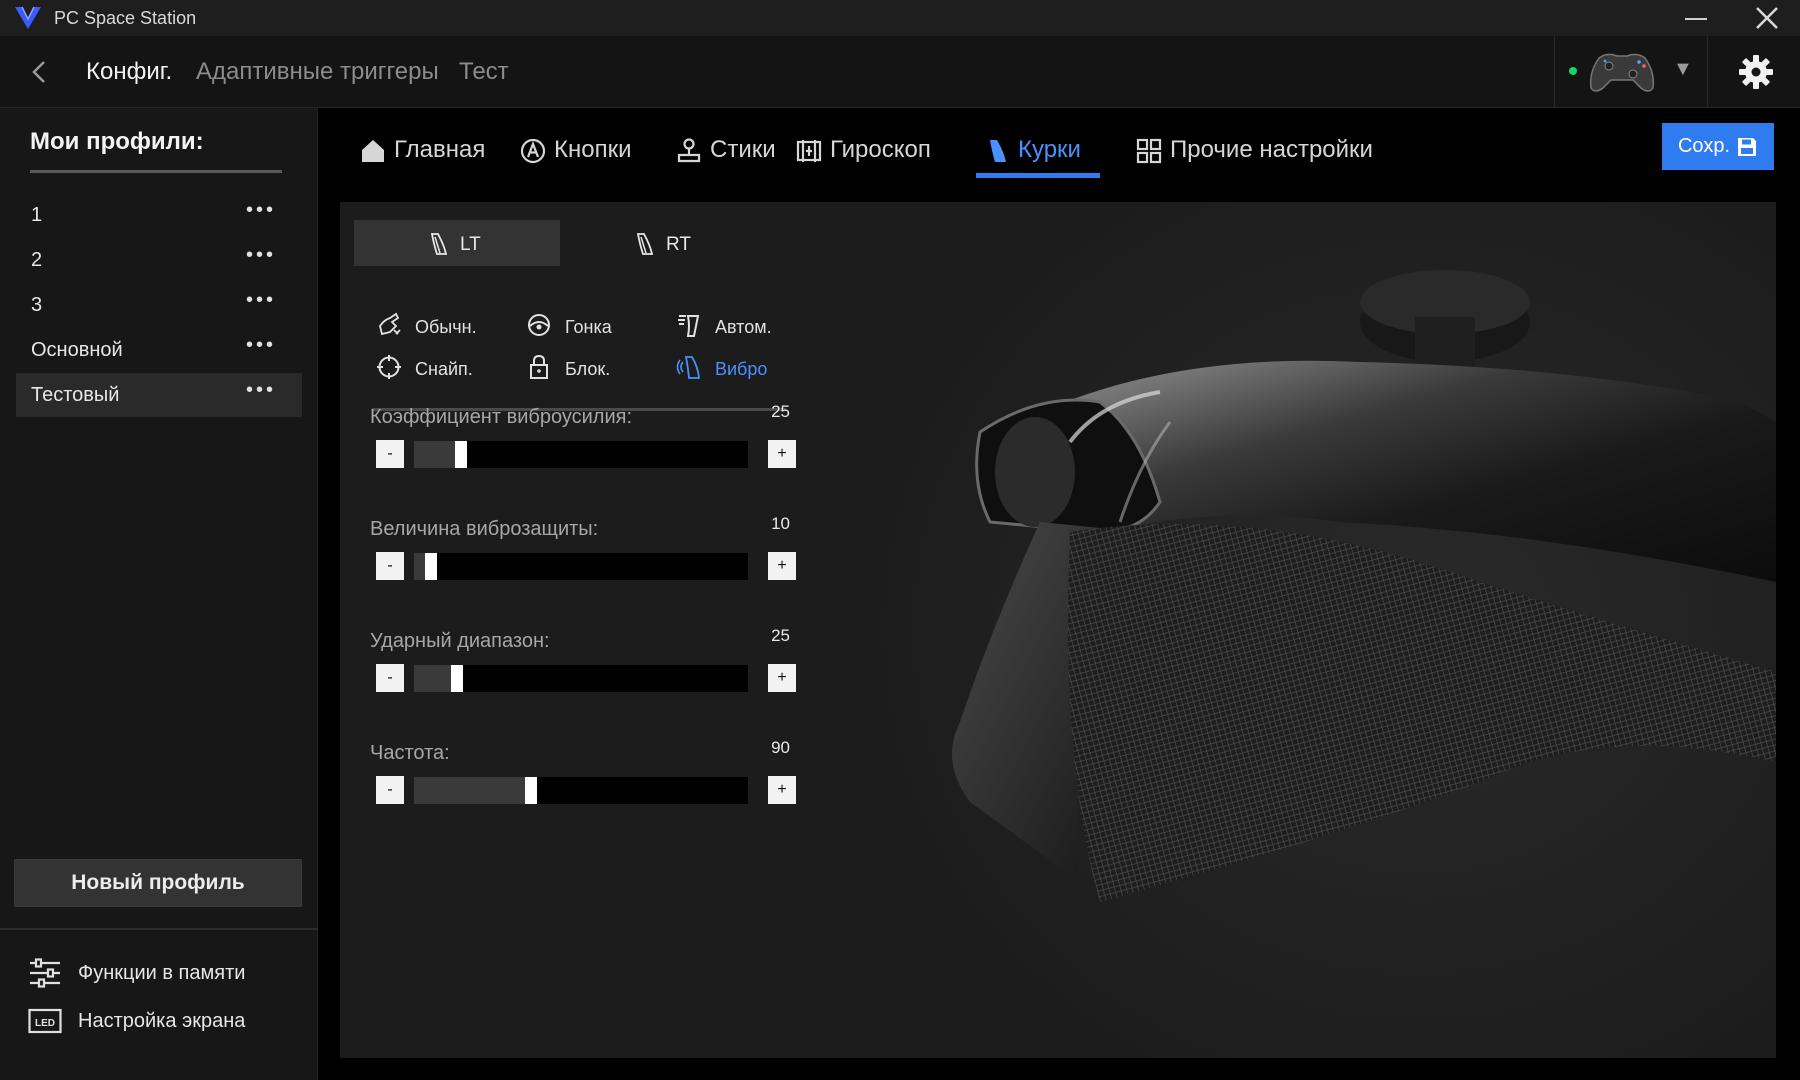 This screenshot has height=1080, width=1800. I want to click on mode-vibration: Вибро, so click(751, 367).